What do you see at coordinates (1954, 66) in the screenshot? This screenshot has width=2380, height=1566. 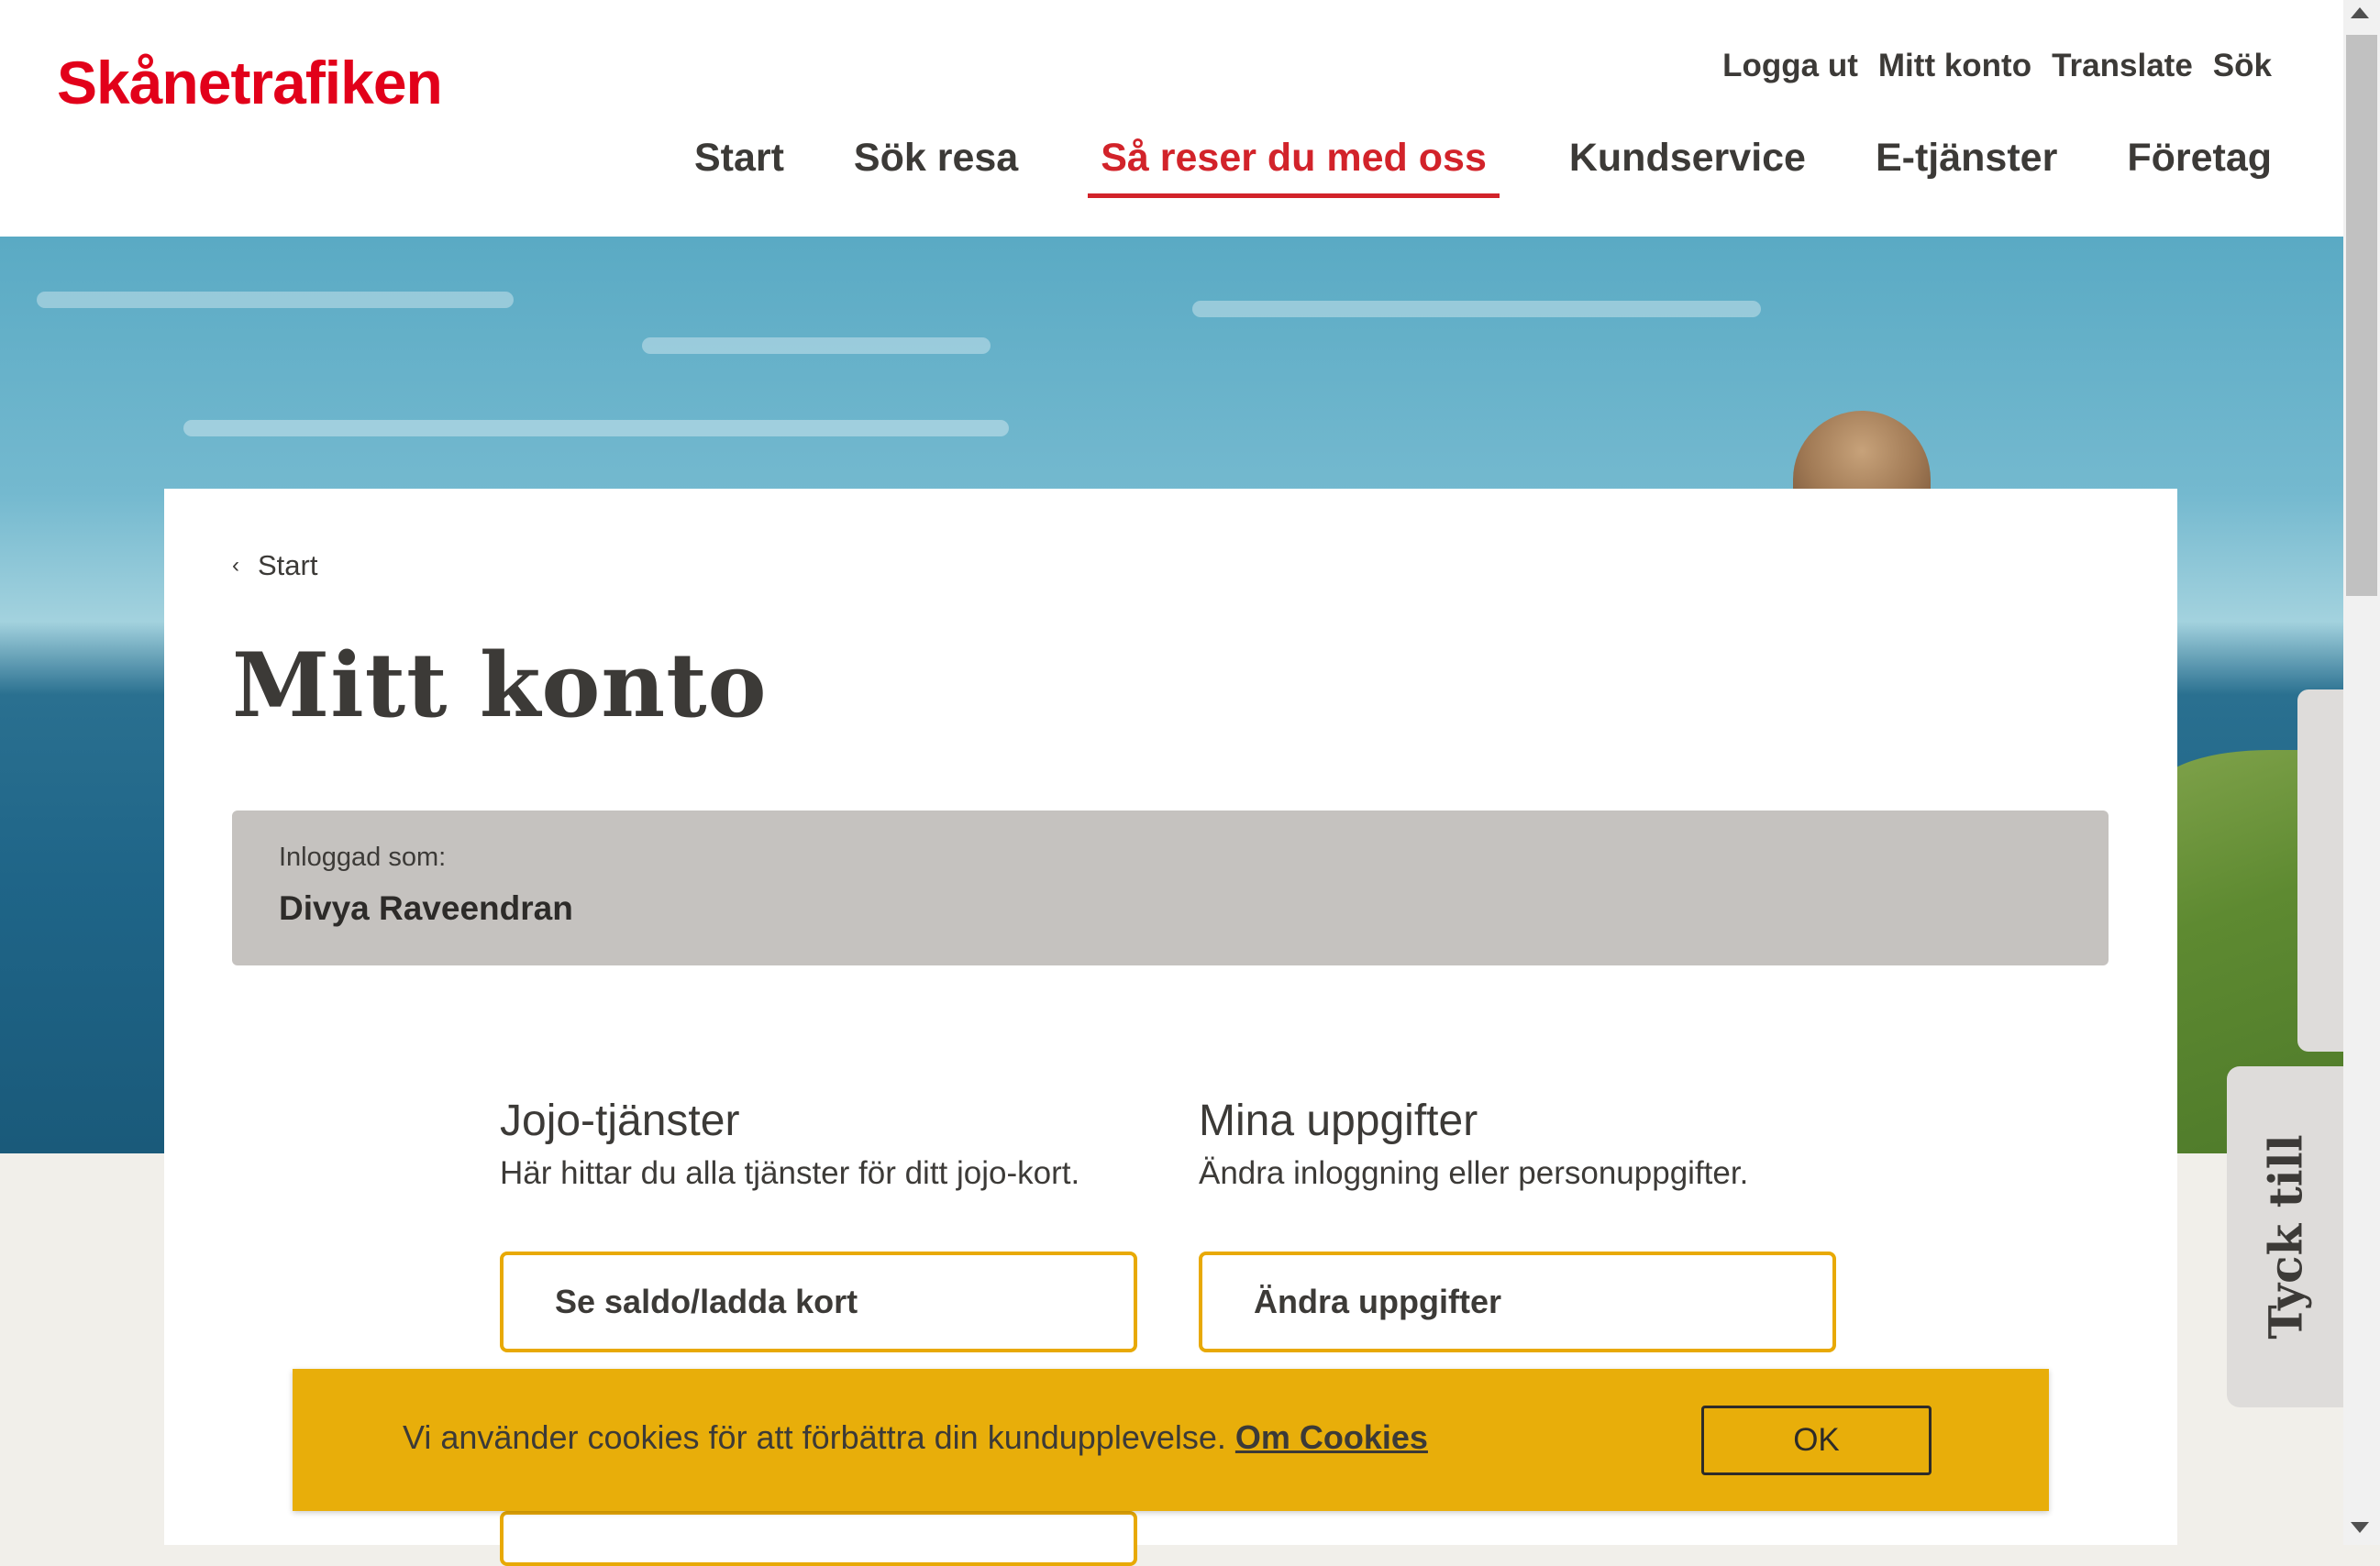 I see `my-account-link: Mitt konto` at bounding box center [1954, 66].